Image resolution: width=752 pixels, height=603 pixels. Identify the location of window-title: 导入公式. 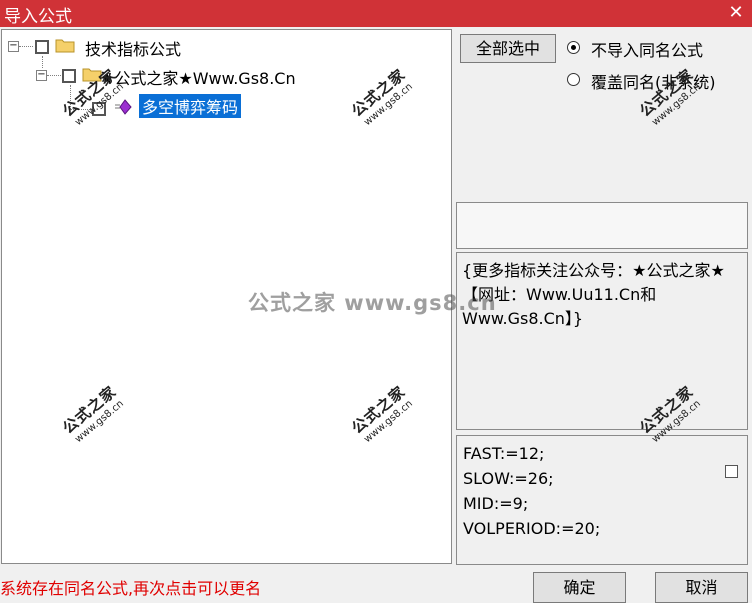
(38, 17).